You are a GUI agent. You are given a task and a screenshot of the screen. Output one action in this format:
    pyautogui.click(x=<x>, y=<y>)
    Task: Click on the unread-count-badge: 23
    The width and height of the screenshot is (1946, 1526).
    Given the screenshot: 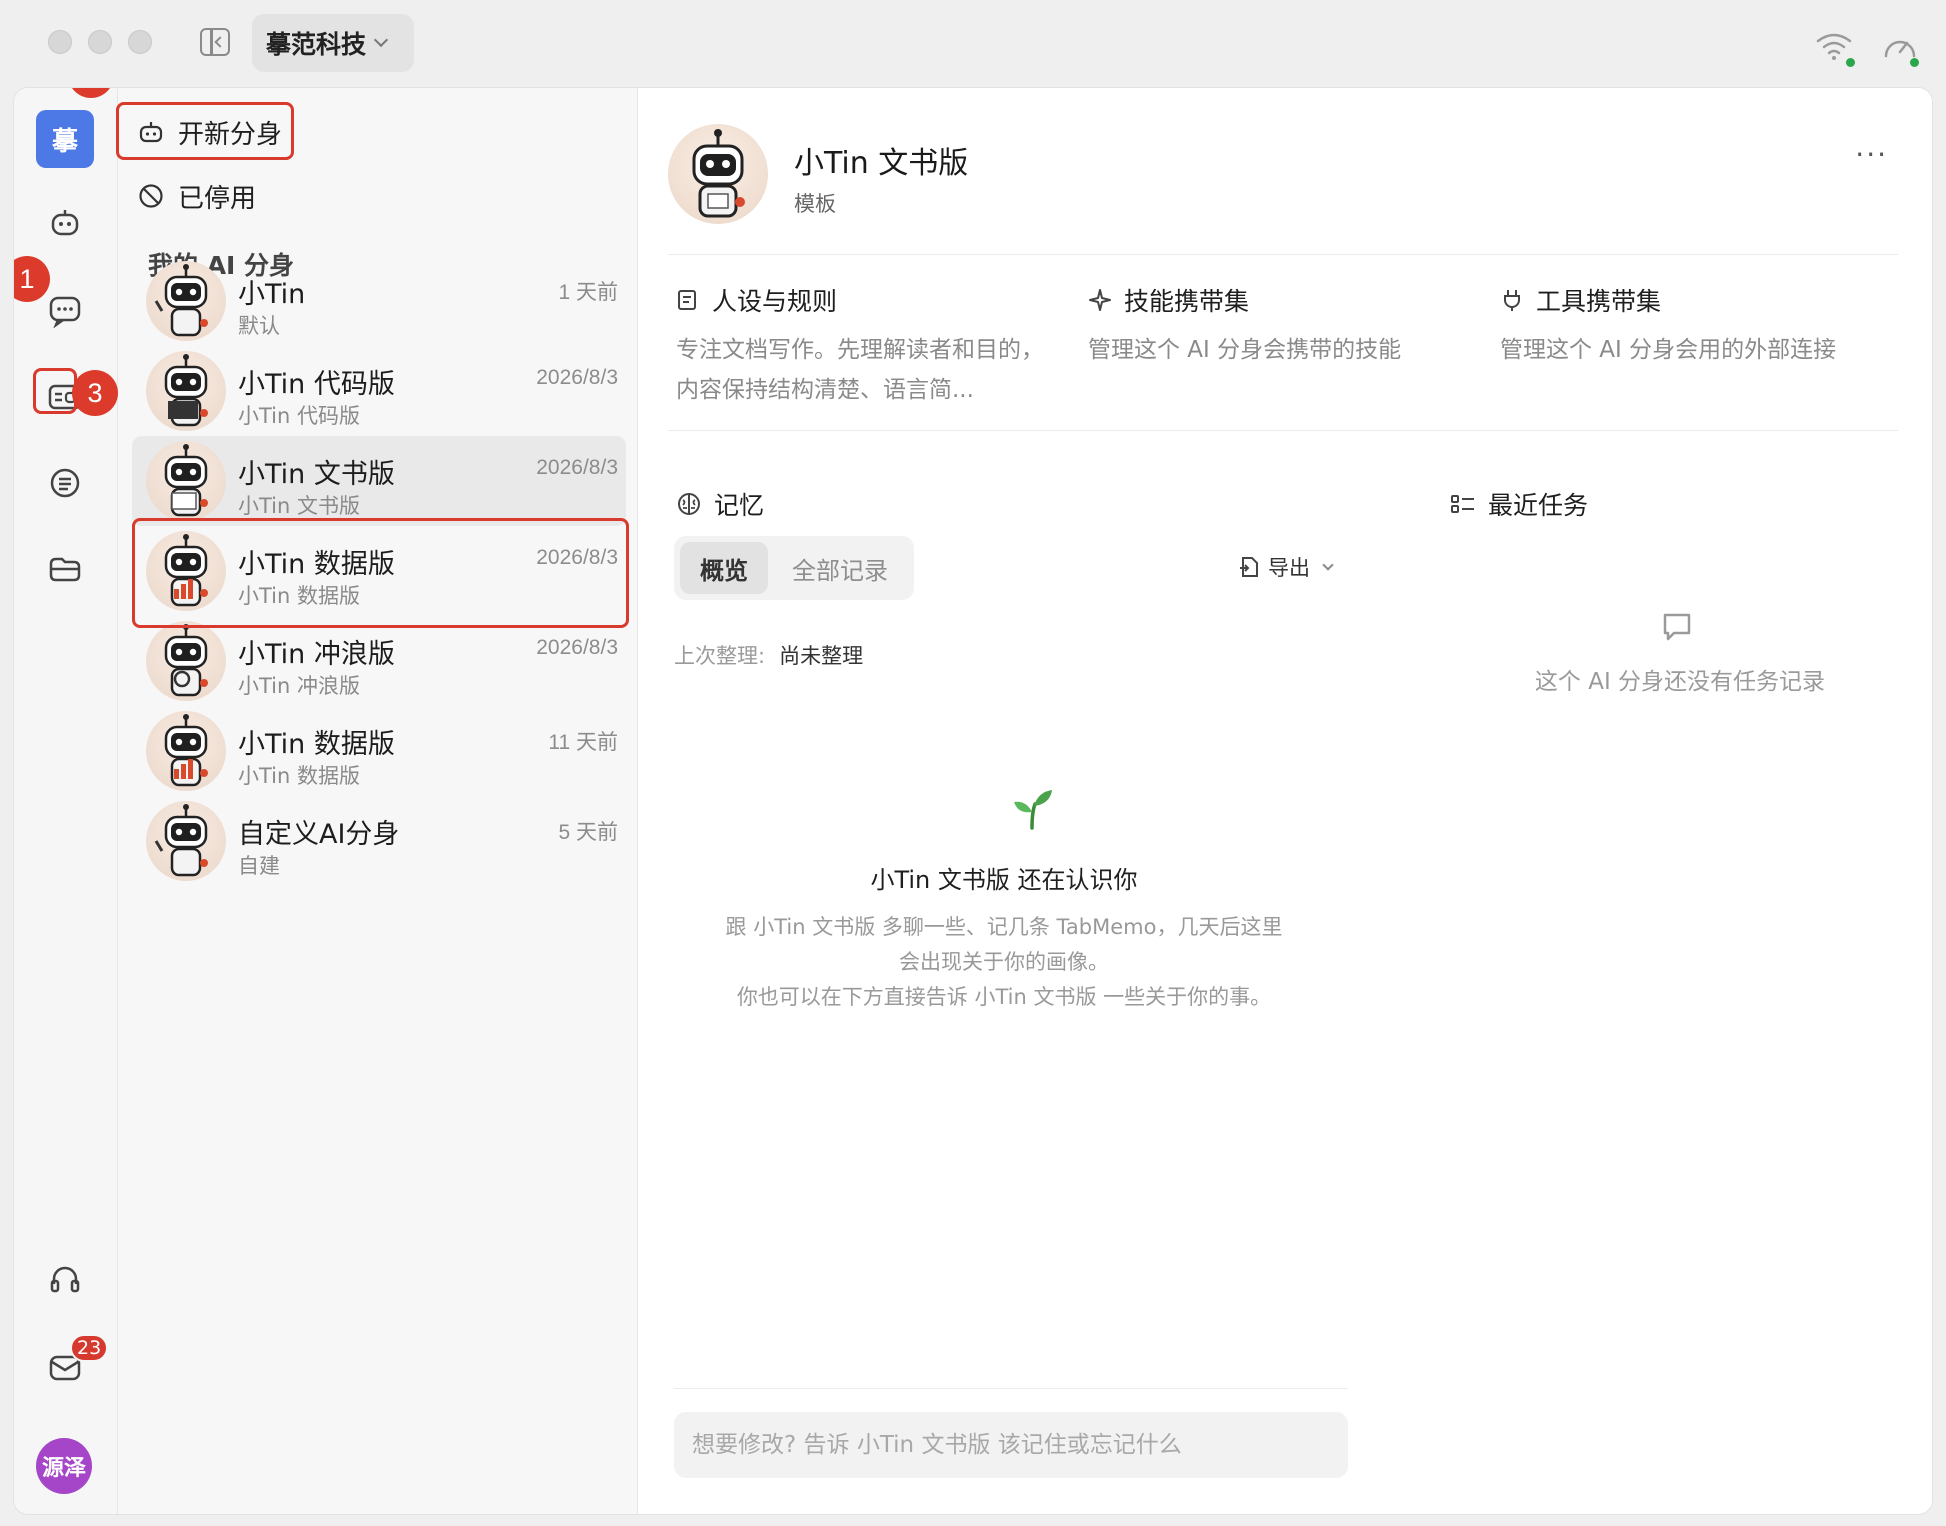 What is the action you would take?
    pyautogui.click(x=89, y=1348)
    